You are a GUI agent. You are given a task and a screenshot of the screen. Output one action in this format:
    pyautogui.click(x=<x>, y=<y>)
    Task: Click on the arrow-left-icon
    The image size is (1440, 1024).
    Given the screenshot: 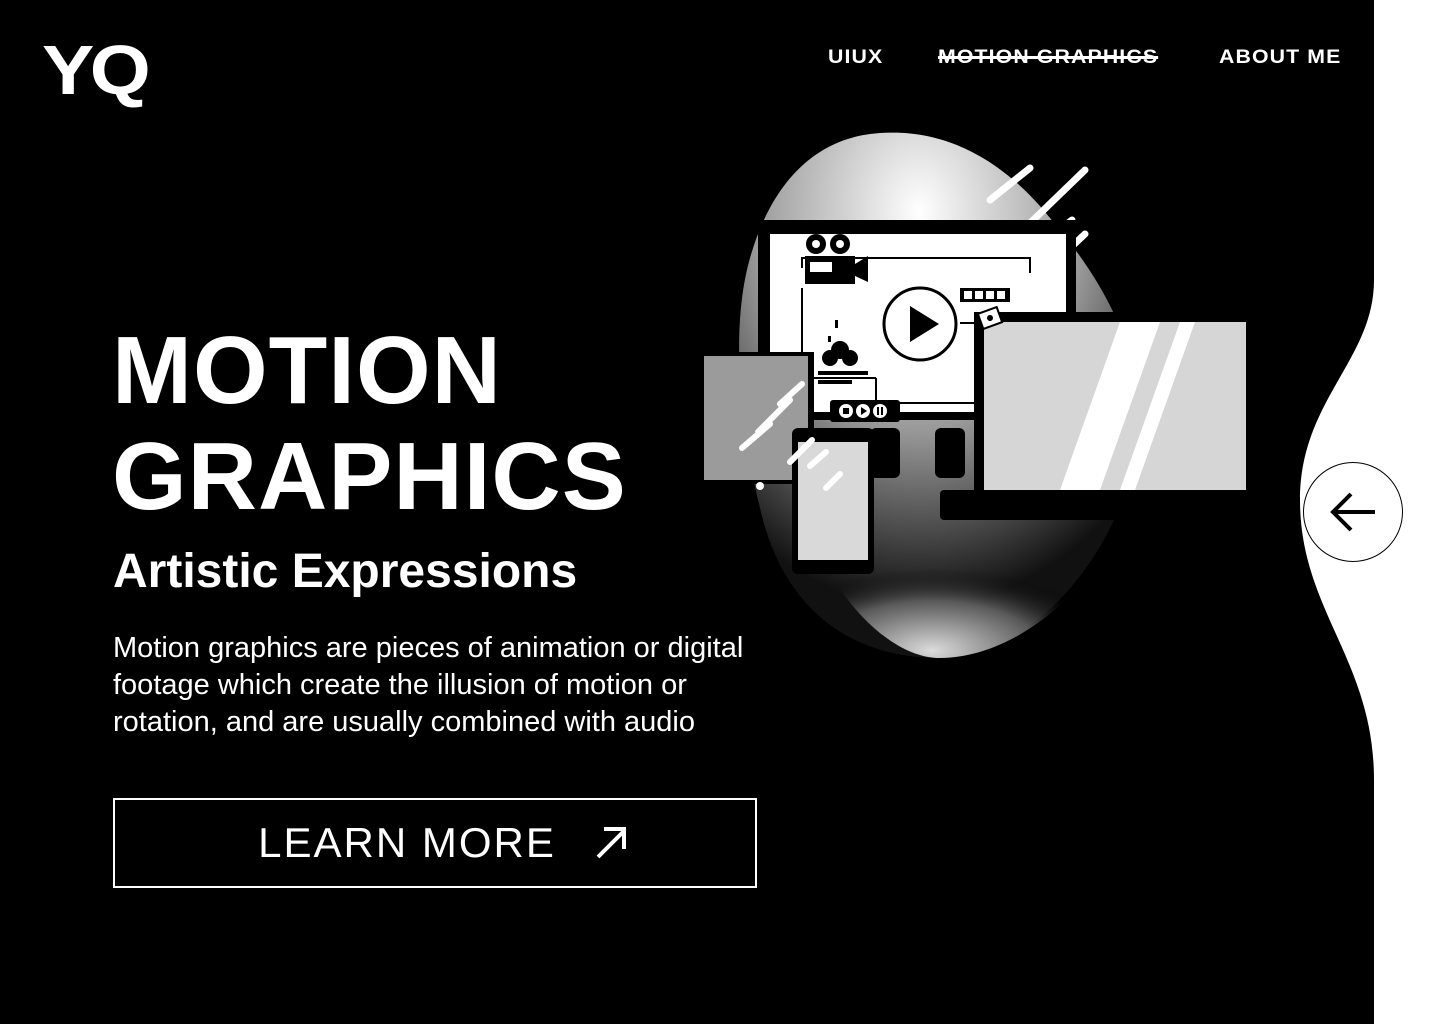 What is the action you would take?
    pyautogui.click(x=1352, y=512)
    